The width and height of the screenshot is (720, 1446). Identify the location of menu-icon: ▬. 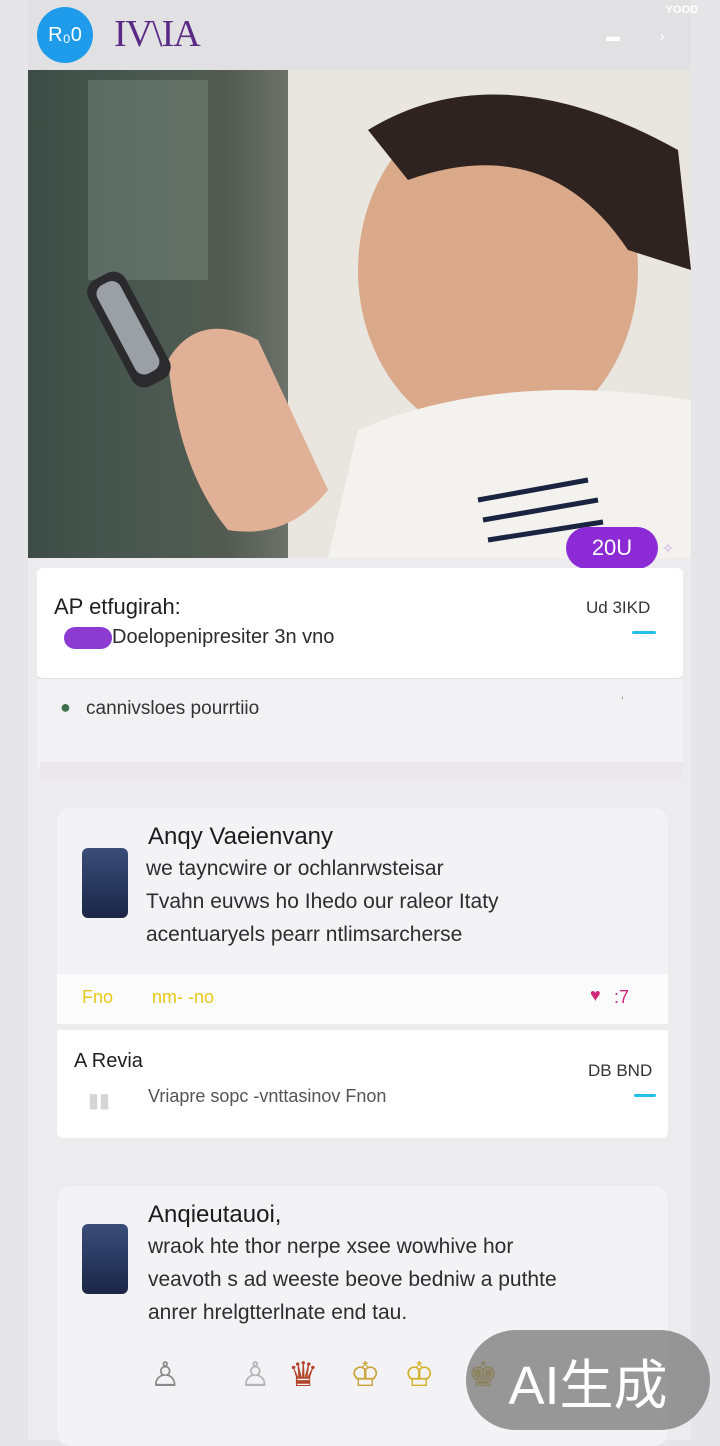
(613, 36).